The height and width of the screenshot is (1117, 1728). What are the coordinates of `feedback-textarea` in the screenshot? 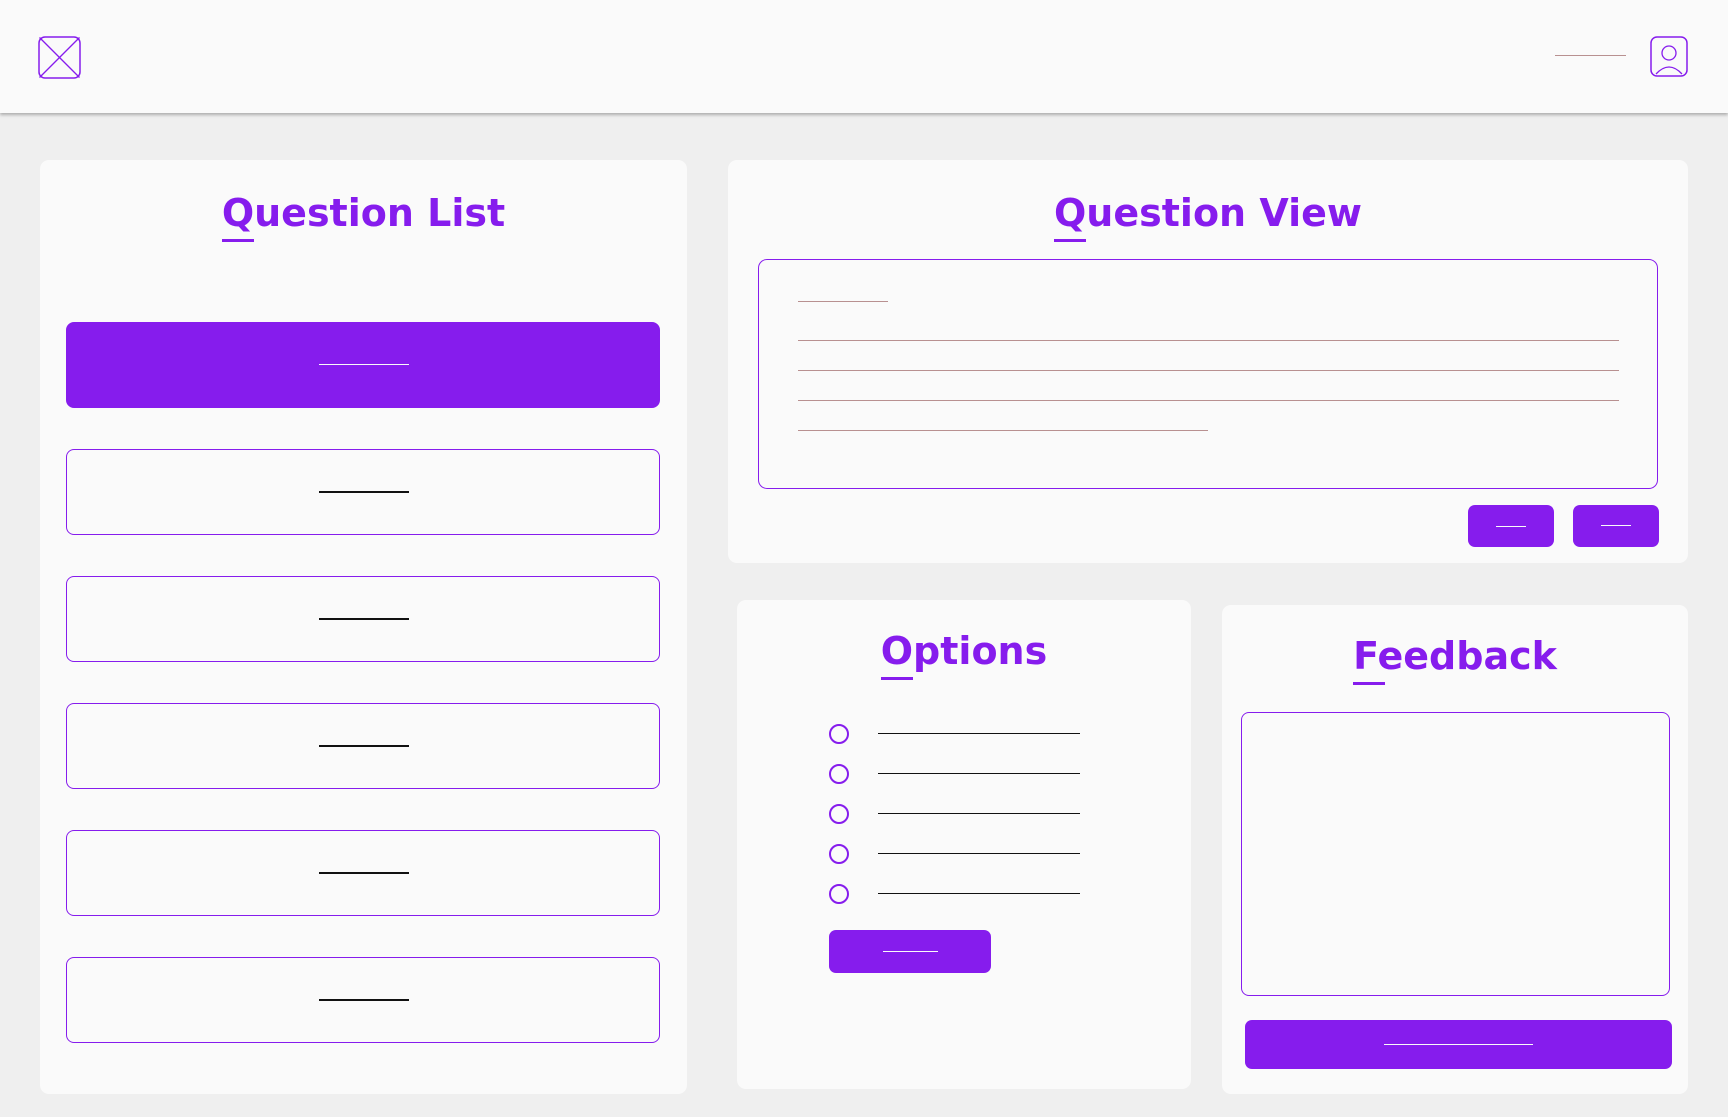 It's located at (1455, 854).